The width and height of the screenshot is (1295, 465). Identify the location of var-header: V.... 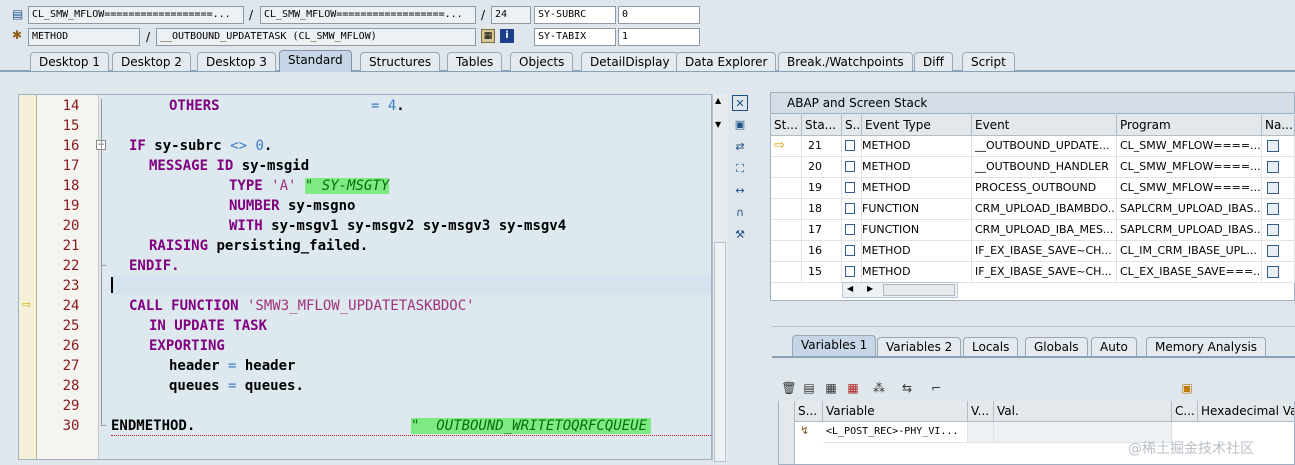
(981, 411).